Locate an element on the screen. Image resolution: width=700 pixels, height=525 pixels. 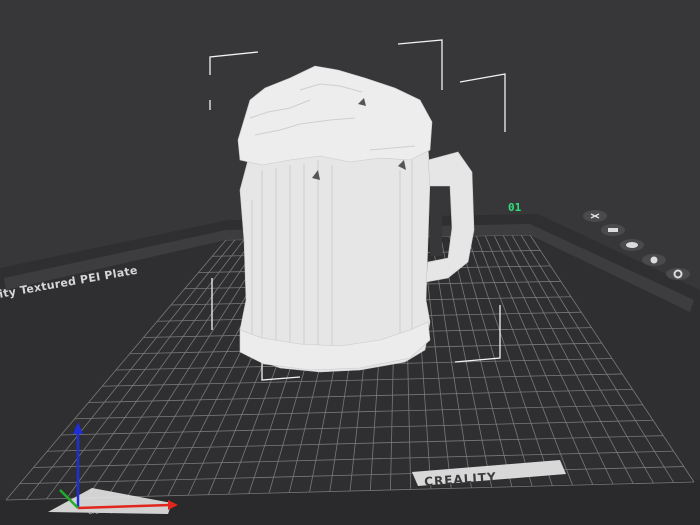
settings-plate-button is located at coordinates (678, 274).